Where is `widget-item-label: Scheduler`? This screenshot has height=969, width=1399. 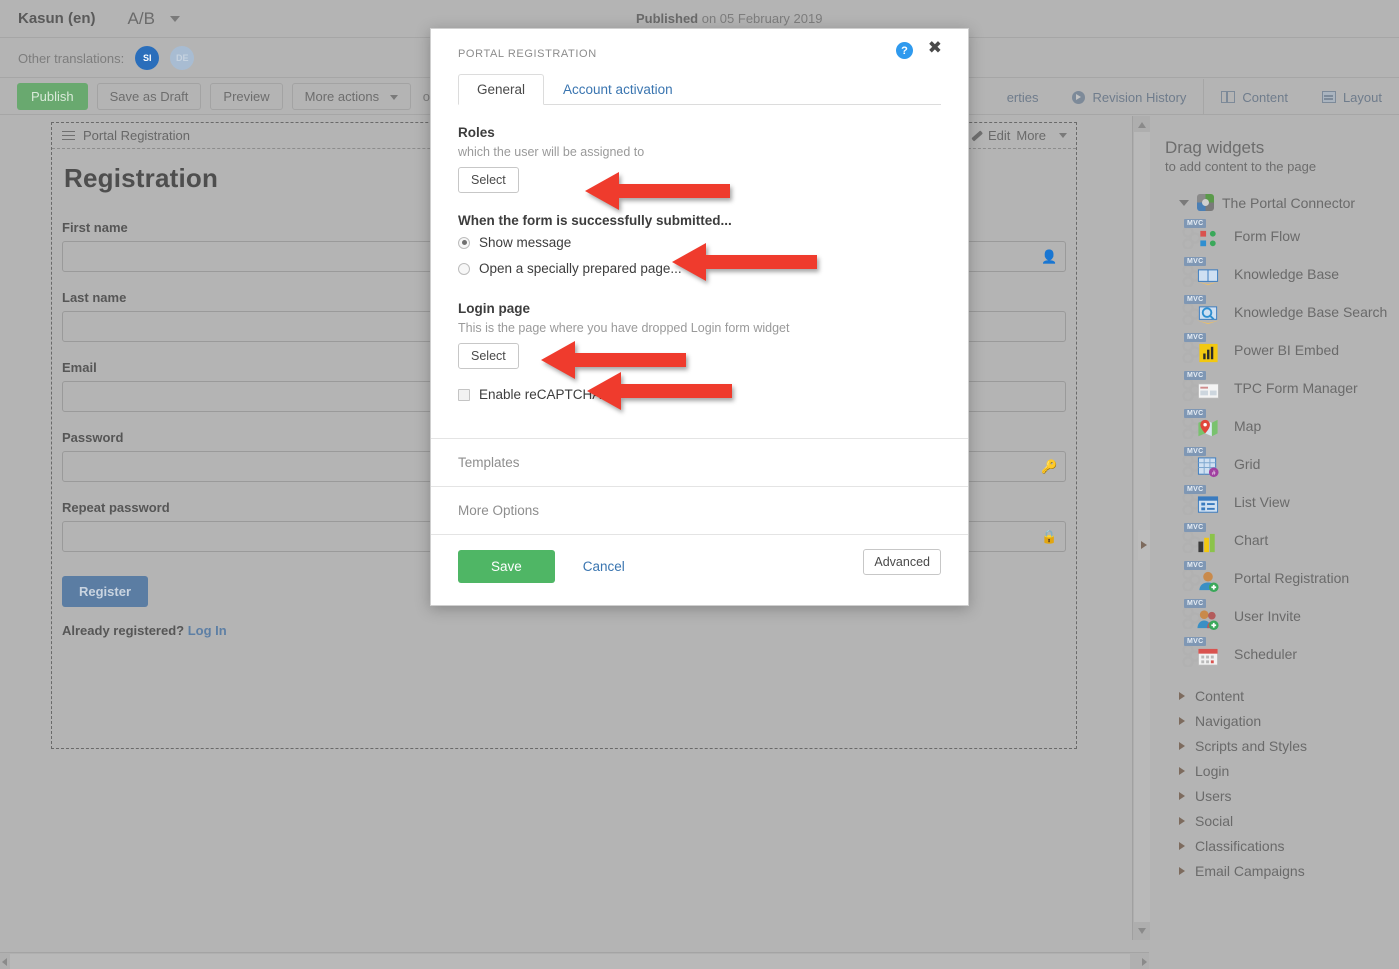 widget-item-label: Scheduler is located at coordinates (1266, 654).